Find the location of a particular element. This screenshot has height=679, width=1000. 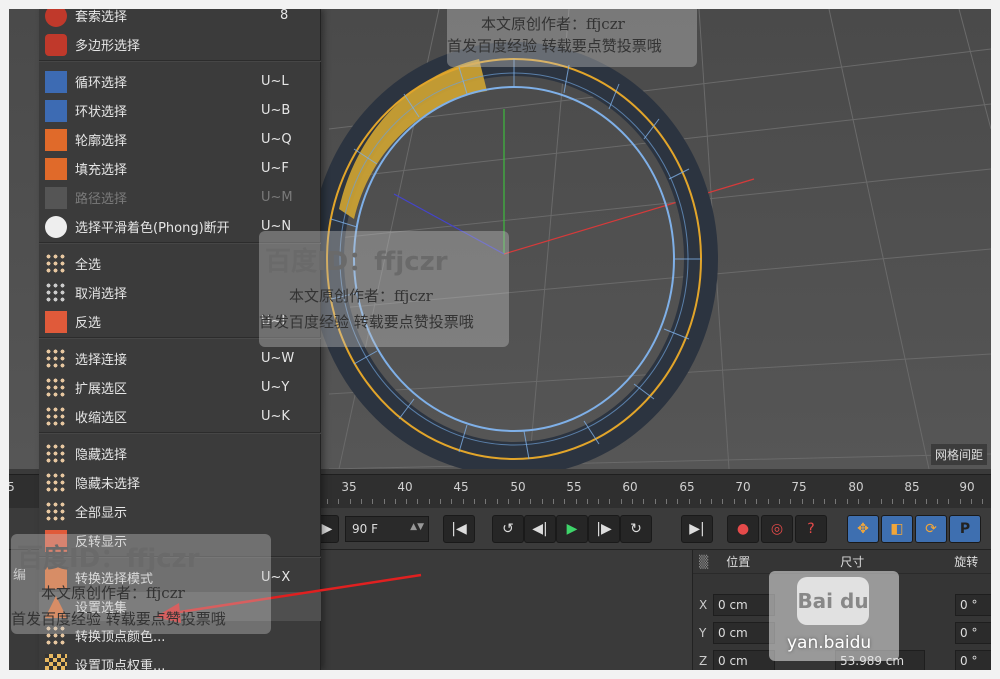

phong-break-icon is located at coordinates (56, 227).